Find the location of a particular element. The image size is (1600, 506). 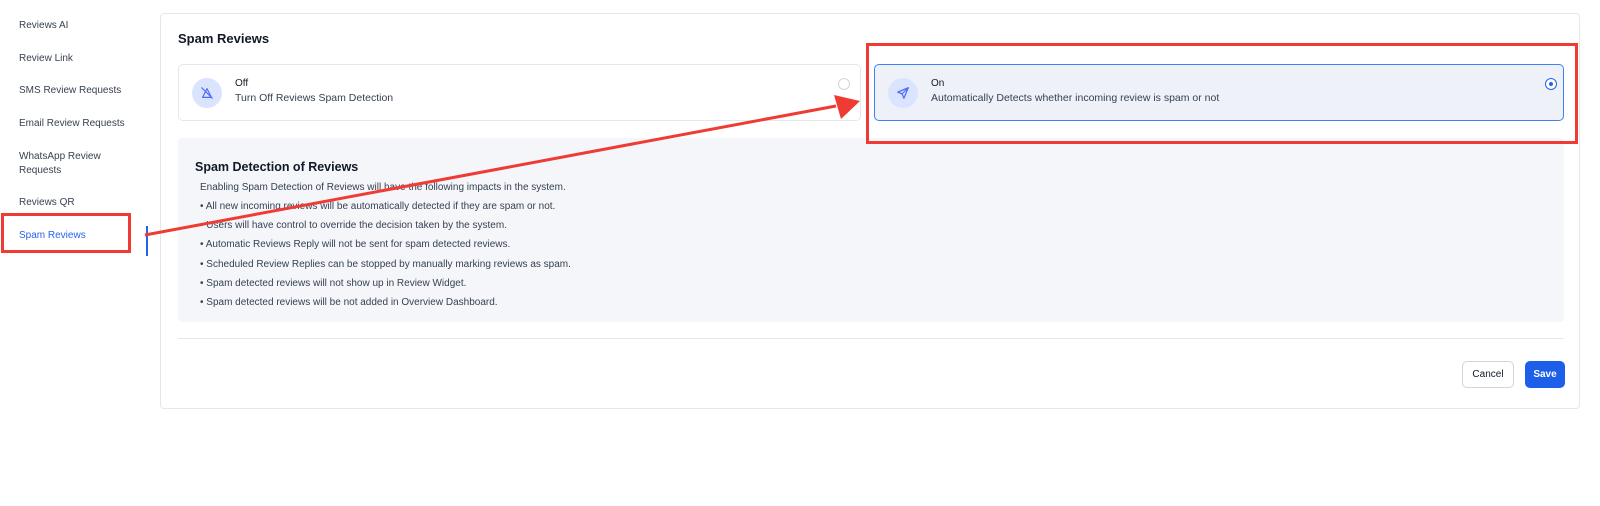

sidebar-active-indicator is located at coordinates (147, 241).